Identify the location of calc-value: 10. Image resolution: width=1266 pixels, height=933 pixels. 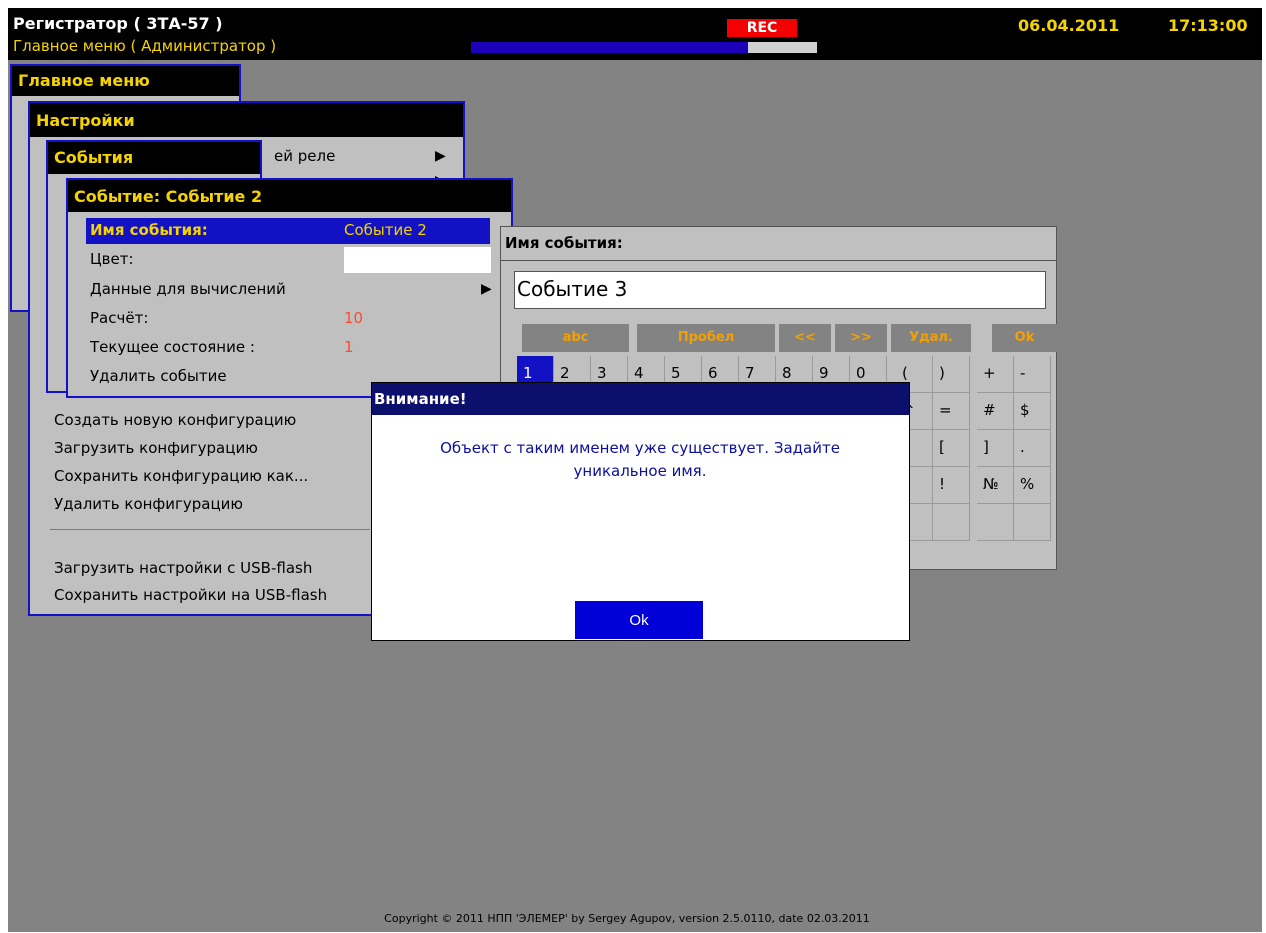
(354, 318).